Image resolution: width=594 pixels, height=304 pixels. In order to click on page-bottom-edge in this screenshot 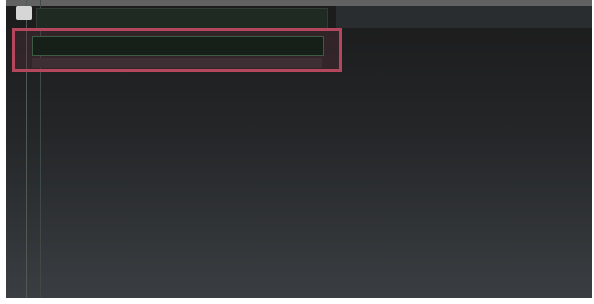, I will do `click(297, 301)`.